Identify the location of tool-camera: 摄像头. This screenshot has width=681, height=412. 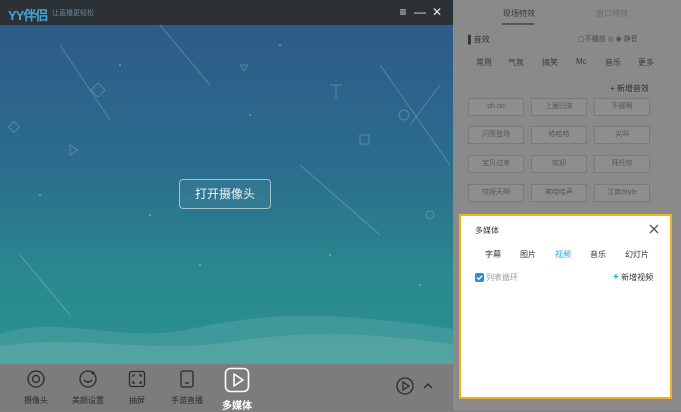
(36, 388).